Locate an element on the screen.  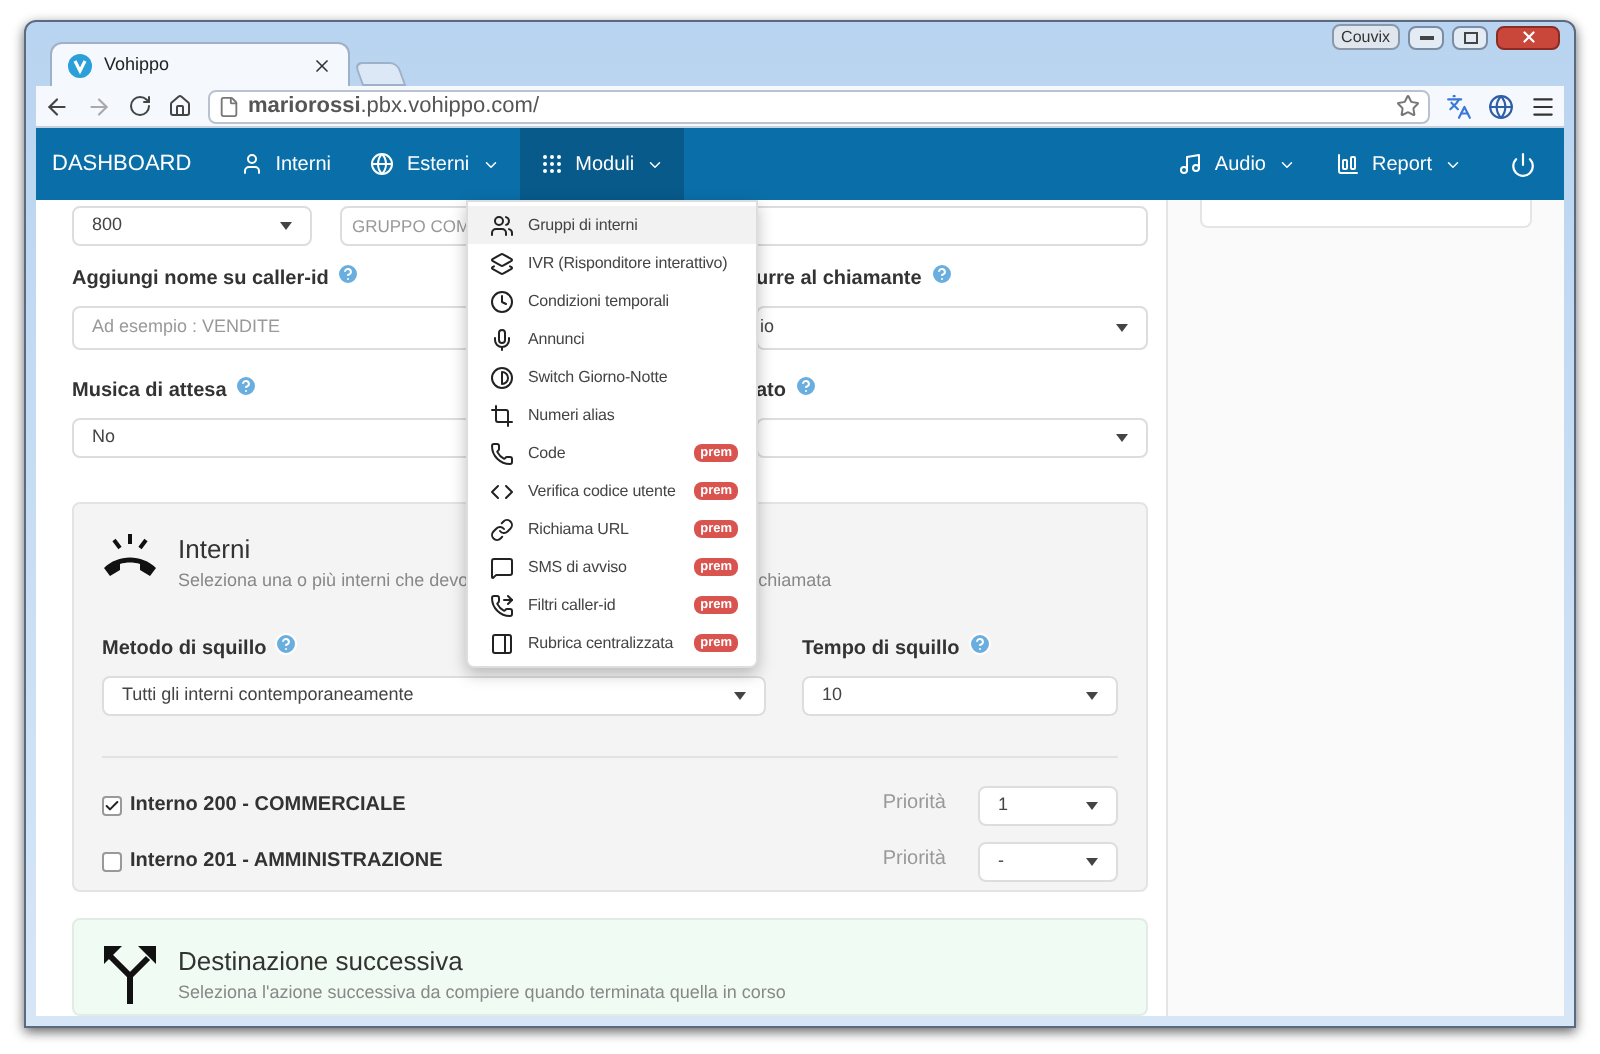
nav-label: Report is located at coordinates (1401, 165).